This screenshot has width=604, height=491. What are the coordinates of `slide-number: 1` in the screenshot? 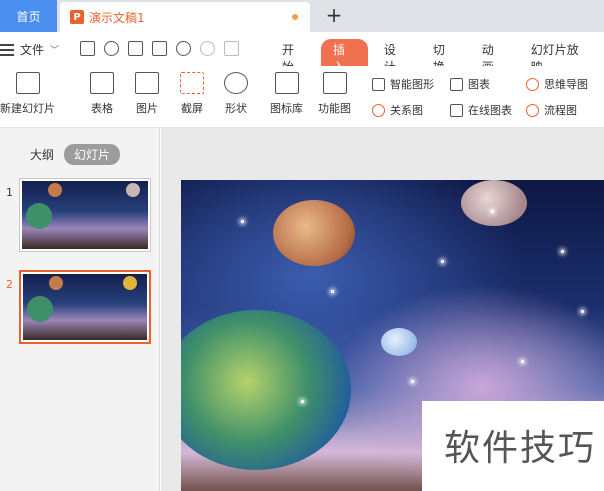 It's located at (9, 192).